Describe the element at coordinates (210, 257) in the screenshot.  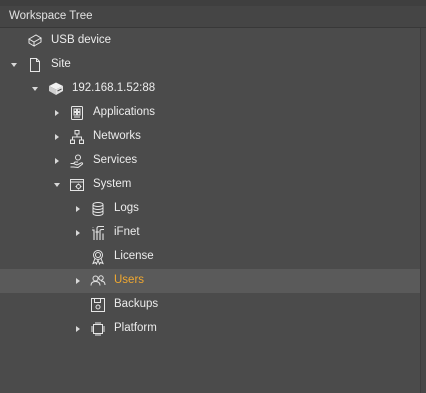
I see `tree-item-license: License` at that location.